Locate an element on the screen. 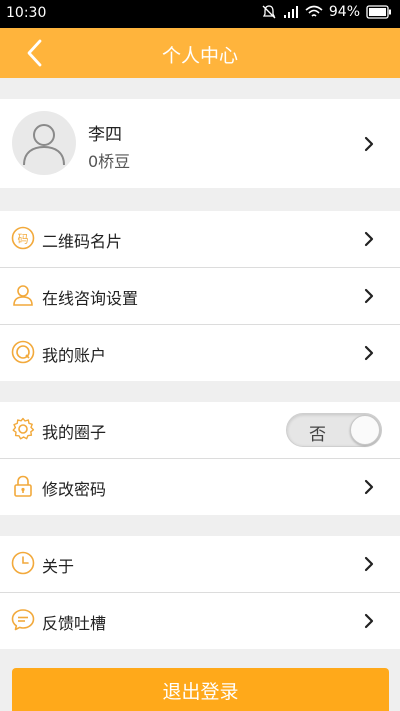  toggle-knob is located at coordinates (365, 430).